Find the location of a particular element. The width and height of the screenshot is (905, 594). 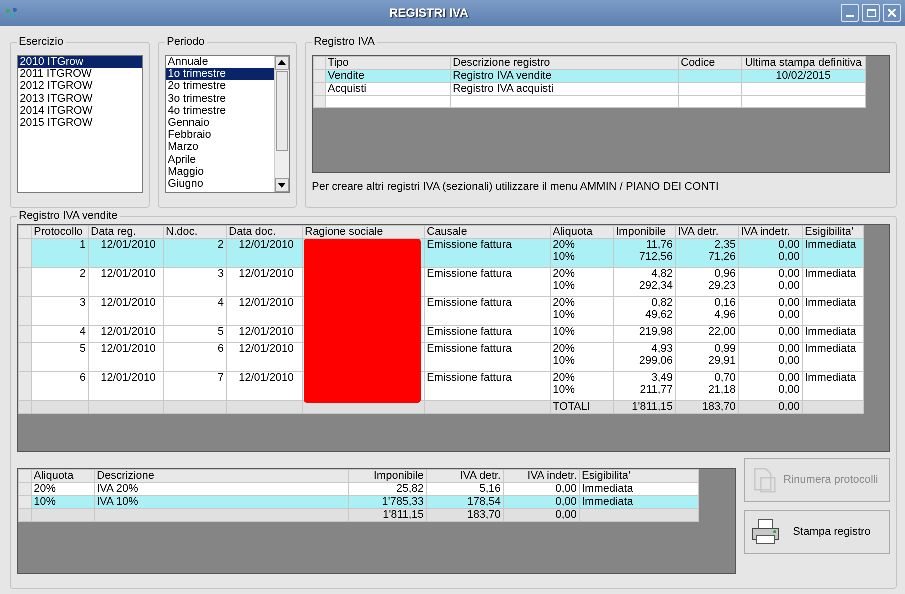

scrollbar is located at coordinates (281, 124).